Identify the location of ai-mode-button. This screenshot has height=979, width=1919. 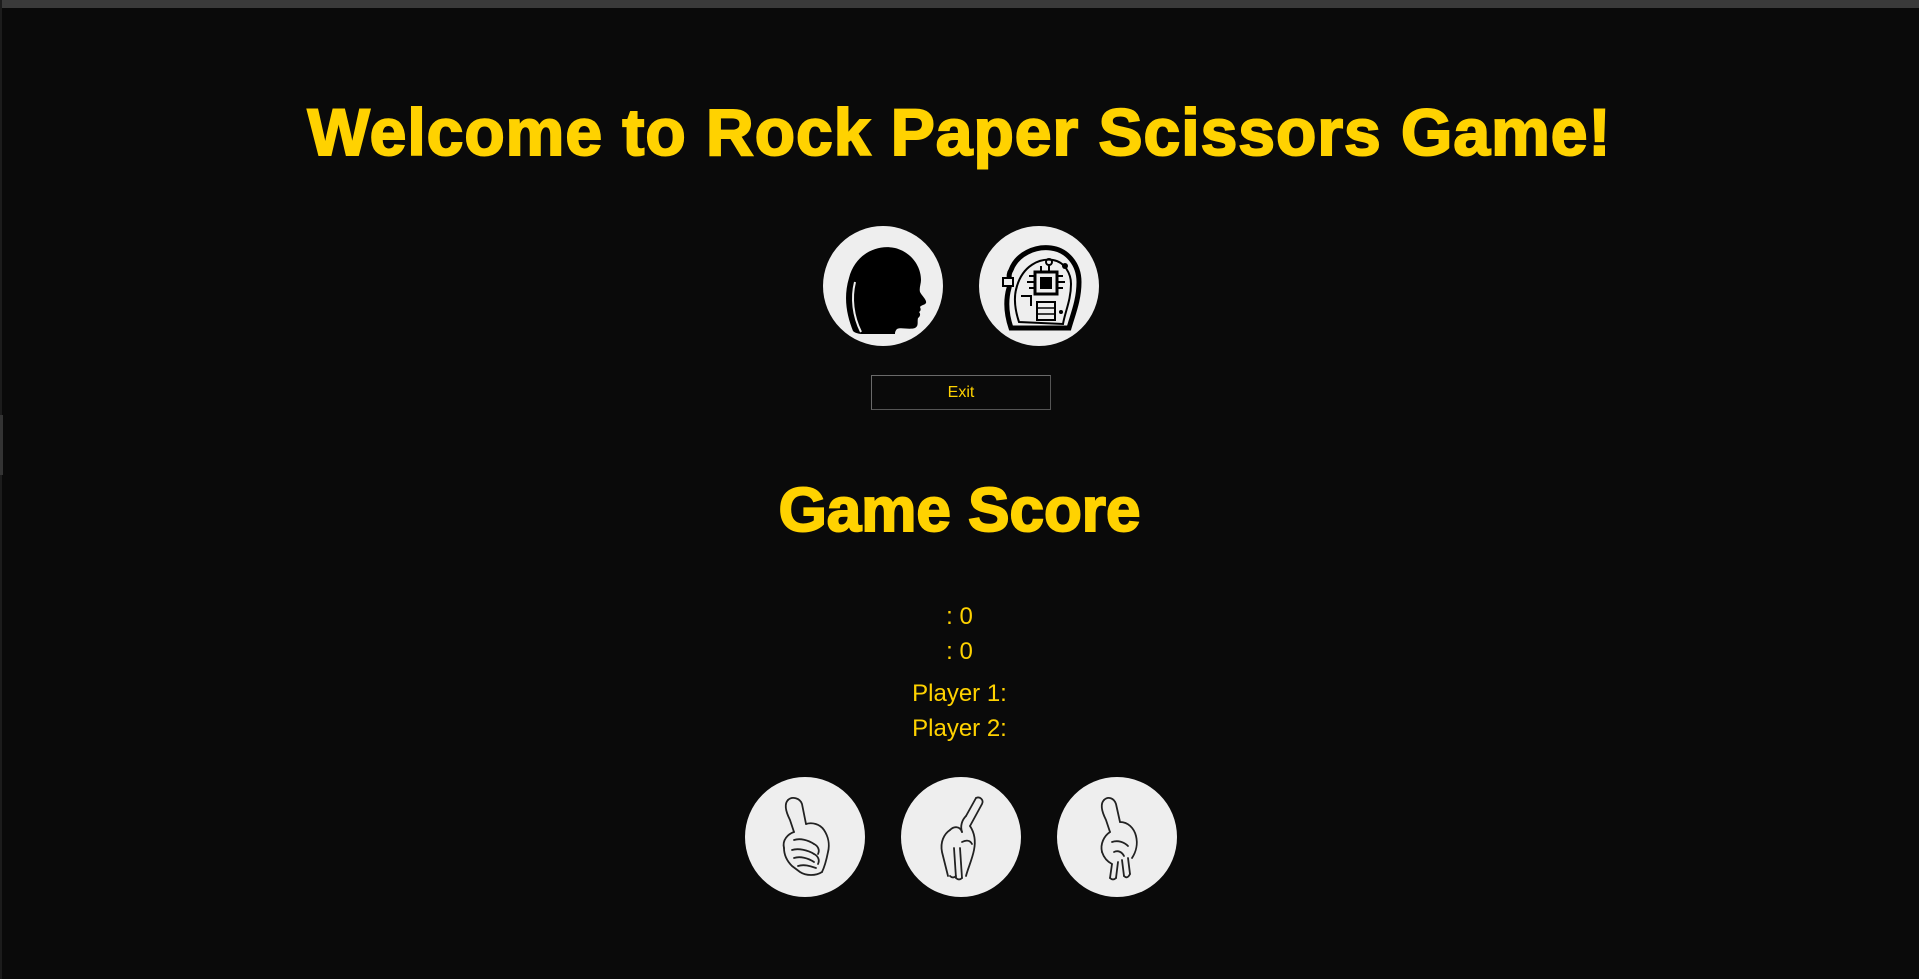
(1039, 286).